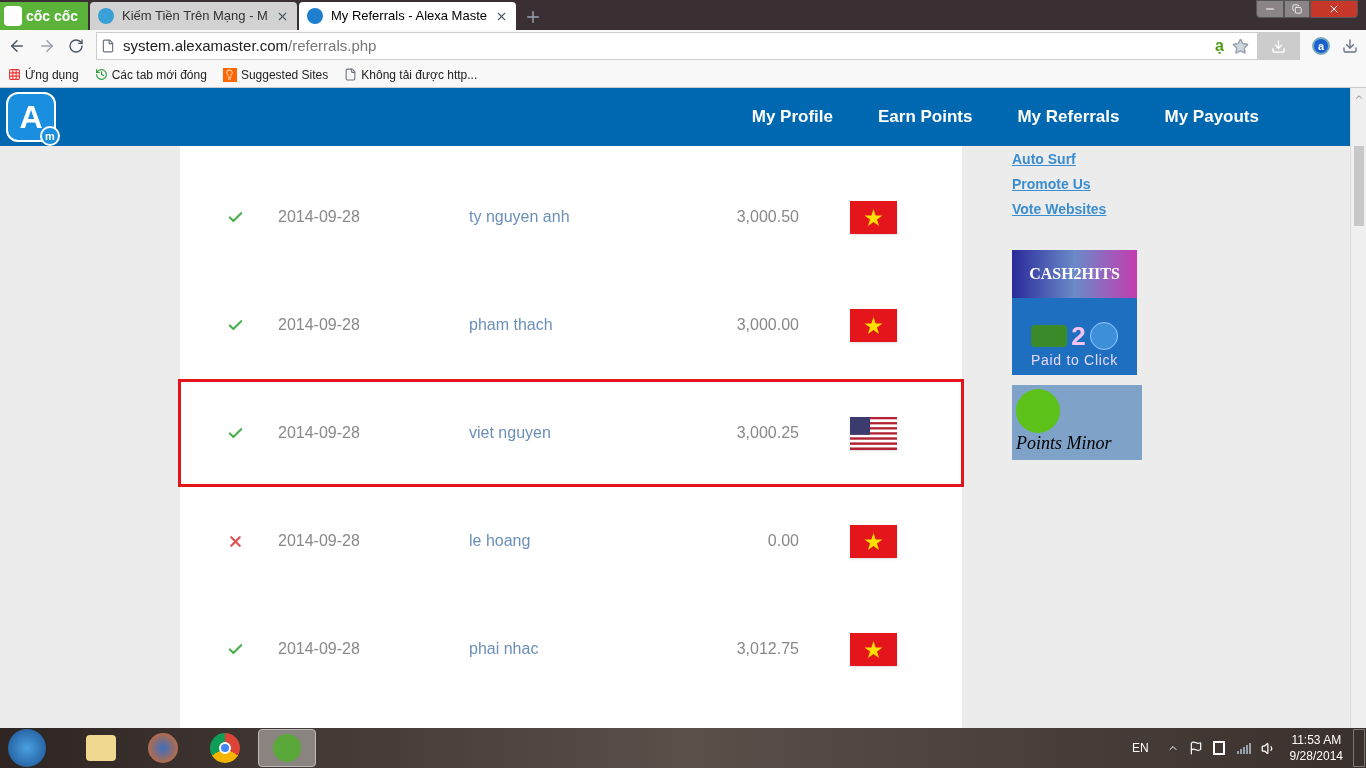 Image resolution: width=1366 pixels, height=768 pixels. Describe the element at coordinates (1240, 46) in the screenshot. I see `bookmark-star-icon` at that location.